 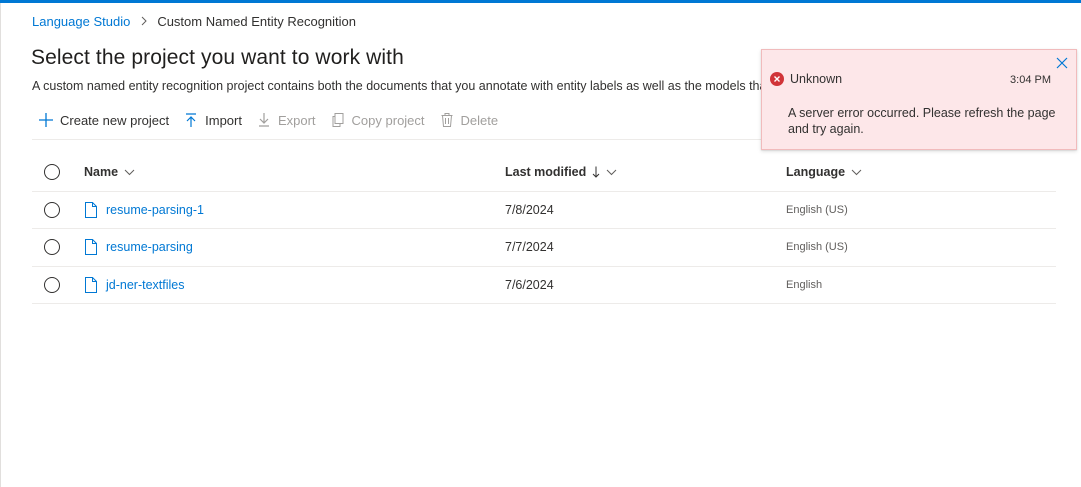 I want to click on import-button: Import, so click(x=212, y=120).